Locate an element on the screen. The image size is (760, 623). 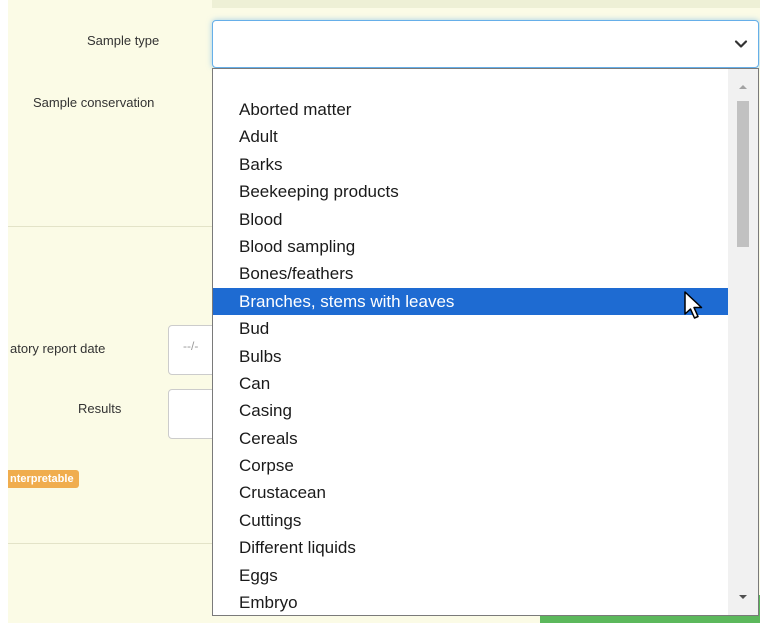
dropdown-option: Crustacean is located at coordinates (470, 492).